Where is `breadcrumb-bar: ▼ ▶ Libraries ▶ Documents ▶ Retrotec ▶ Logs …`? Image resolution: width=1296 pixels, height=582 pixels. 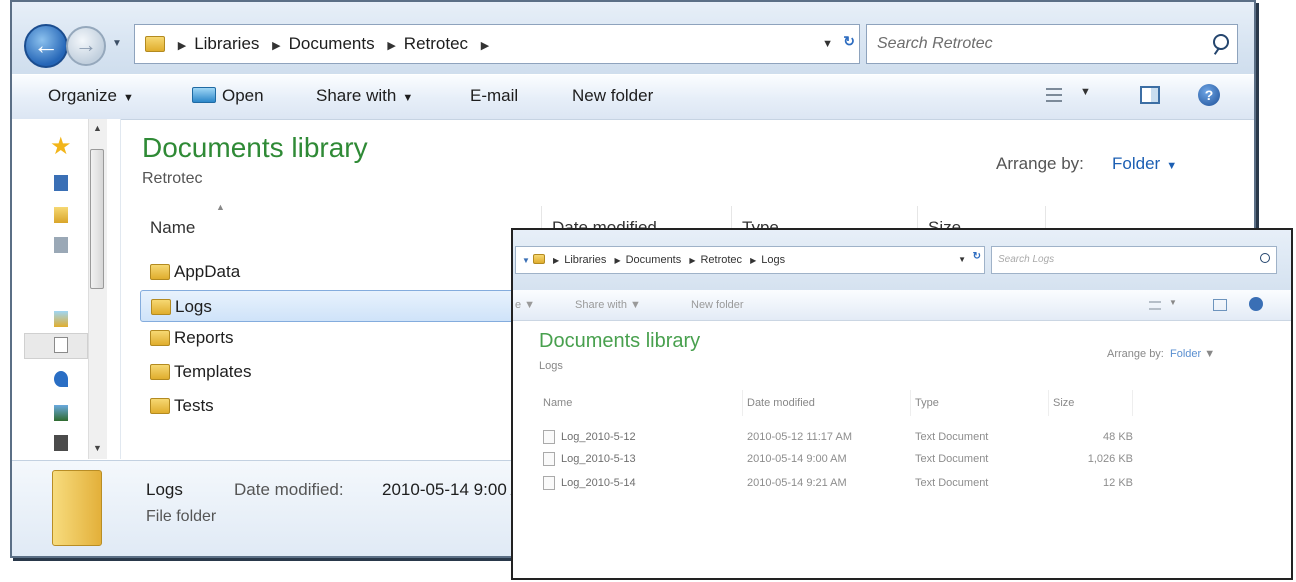 breadcrumb-bar: ▼ ▶ Libraries ▶ Documents ▶ Retrotec ▶ Logs … is located at coordinates (750, 260).